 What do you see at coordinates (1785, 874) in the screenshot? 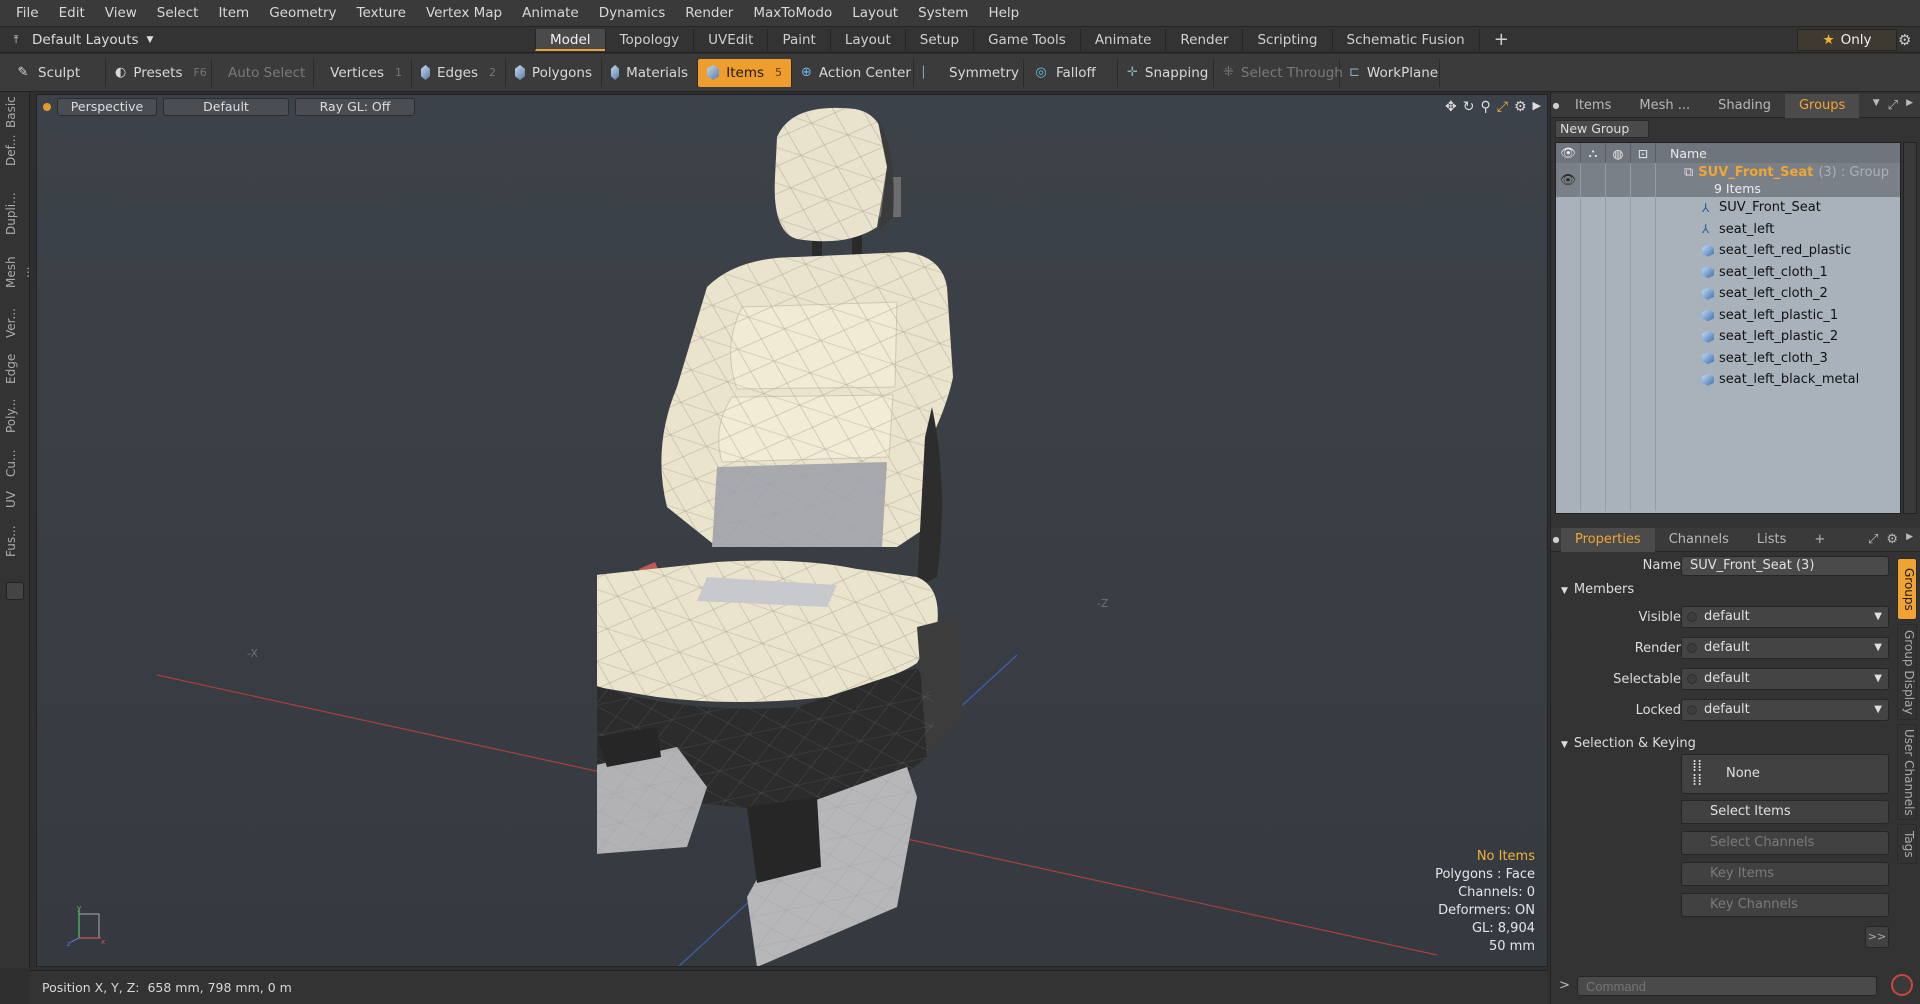
I see `key-items-button: Key Items` at bounding box center [1785, 874].